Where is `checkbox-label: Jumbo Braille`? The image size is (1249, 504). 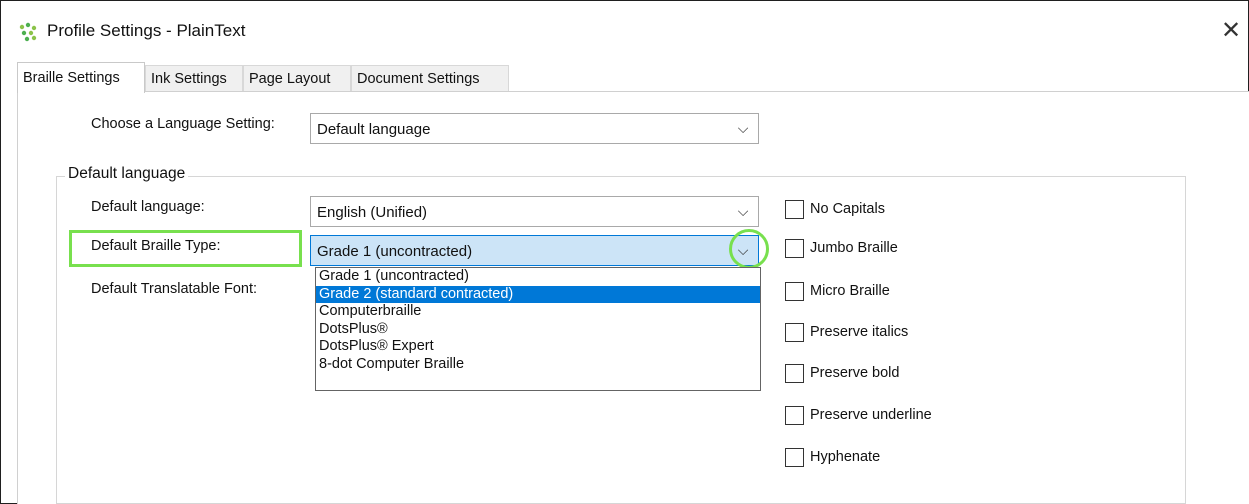
checkbox-label: Jumbo Braille is located at coordinates (854, 248).